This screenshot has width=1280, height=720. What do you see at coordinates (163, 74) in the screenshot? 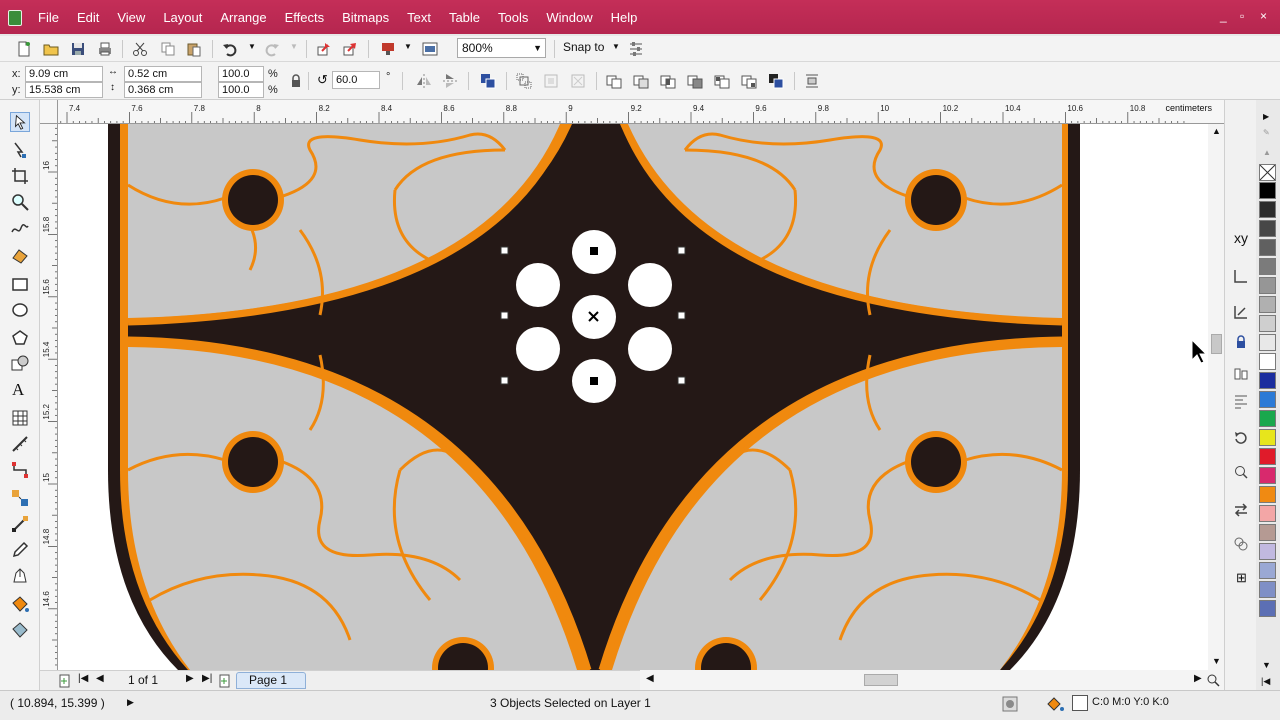
I see `width-field: 0.52 cm` at bounding box center [163, 74].